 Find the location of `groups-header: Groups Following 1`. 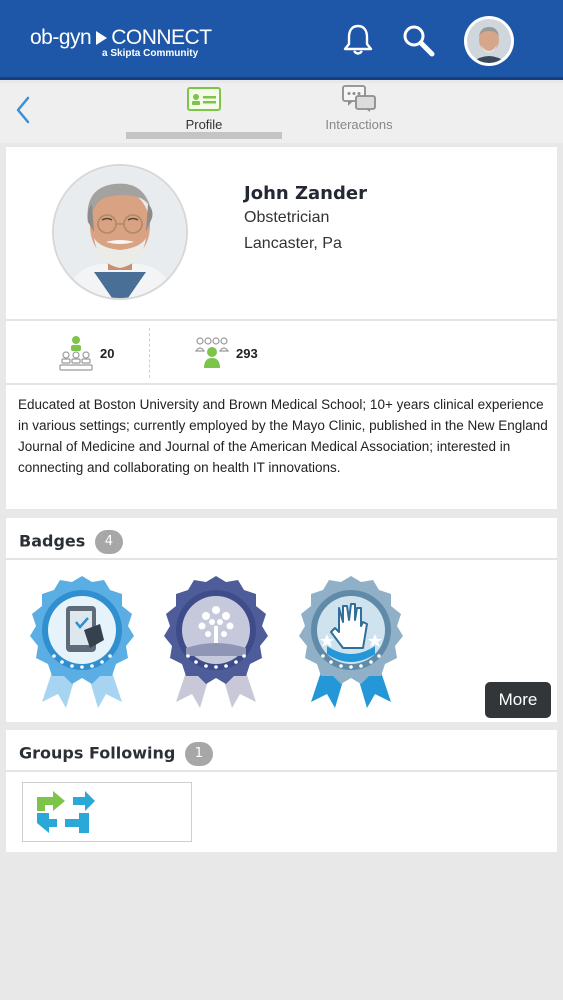

groups-header: Groups Following 1 is located at coordinates (281, 751).